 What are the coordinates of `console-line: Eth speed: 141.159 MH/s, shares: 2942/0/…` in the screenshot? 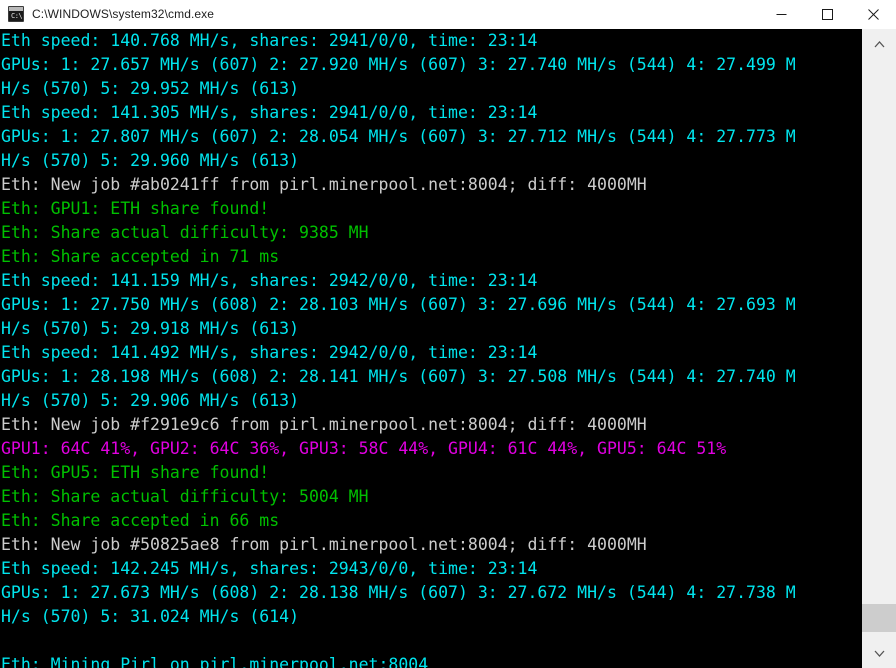 It's located at (269, 280).